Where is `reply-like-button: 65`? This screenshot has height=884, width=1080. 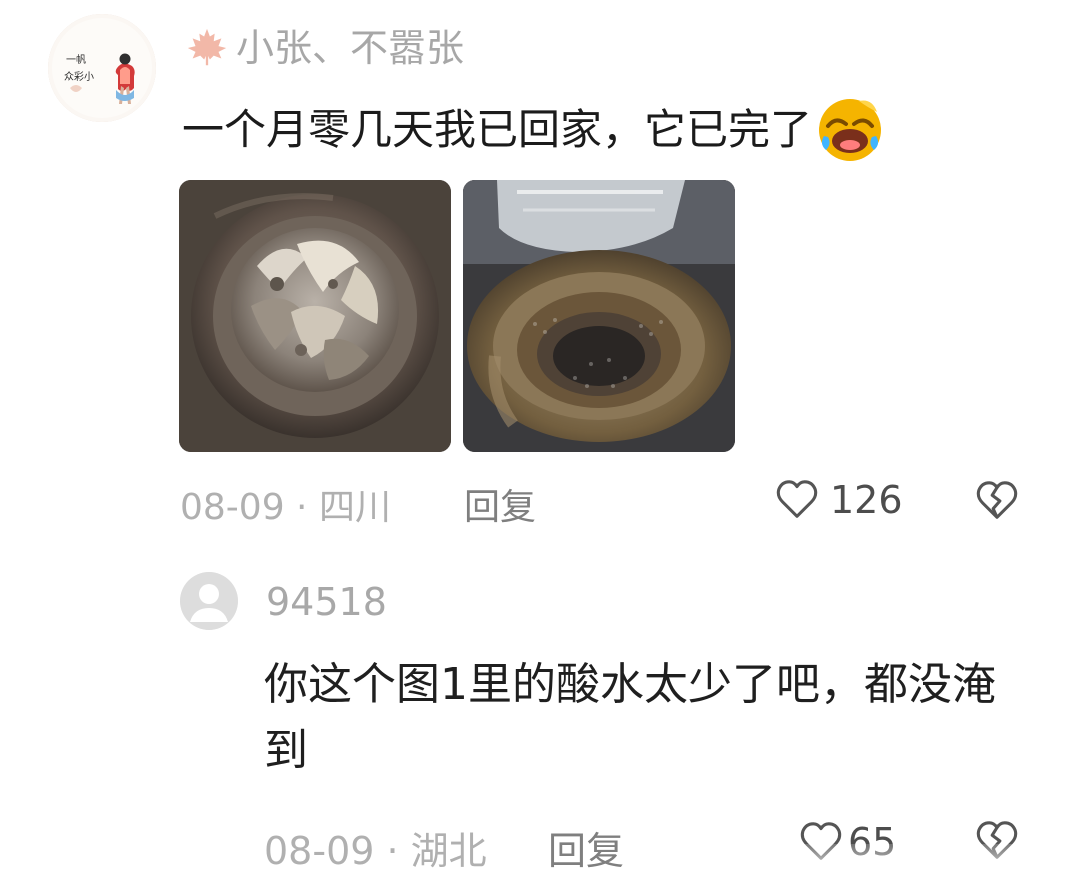 reply-like-button: 65 is located at coordinates (847, 842).